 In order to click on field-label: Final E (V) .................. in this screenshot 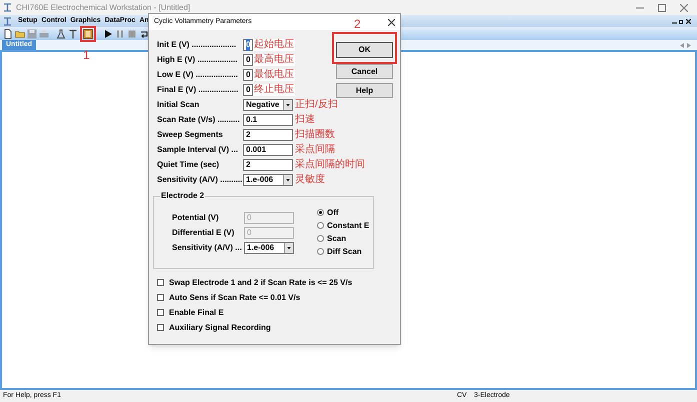, I will do `click(198, 90)`.